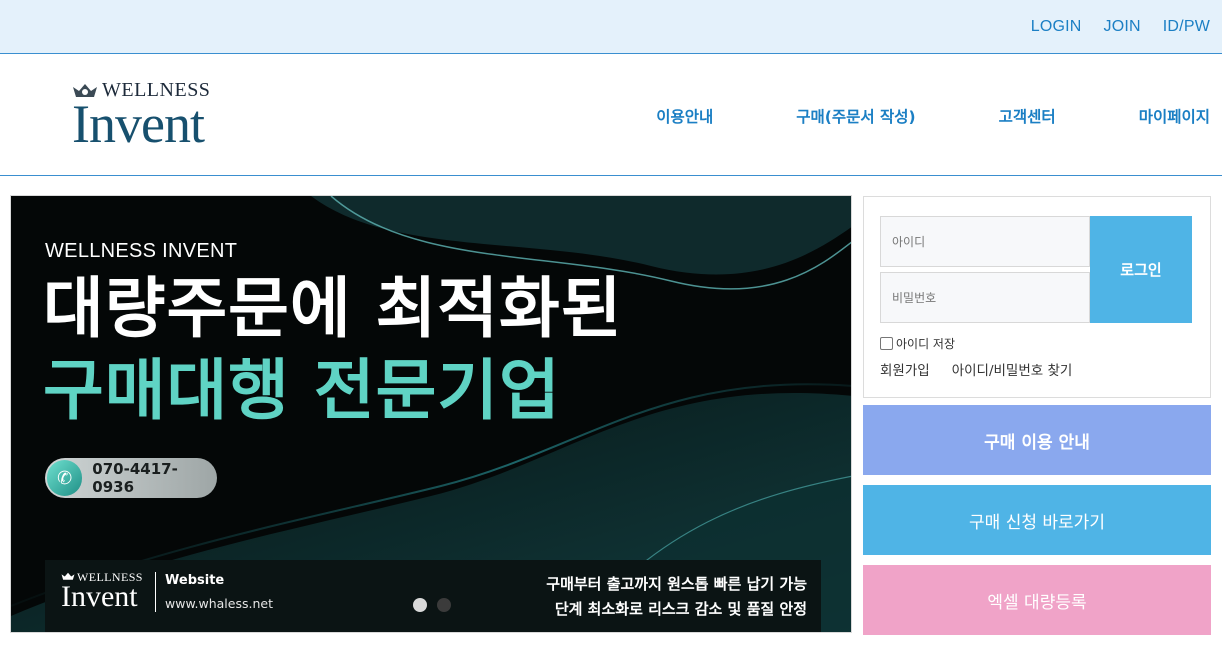  I want to click on find-account-link: 아이디/비밀번호 찾기, so click(1012, 369).